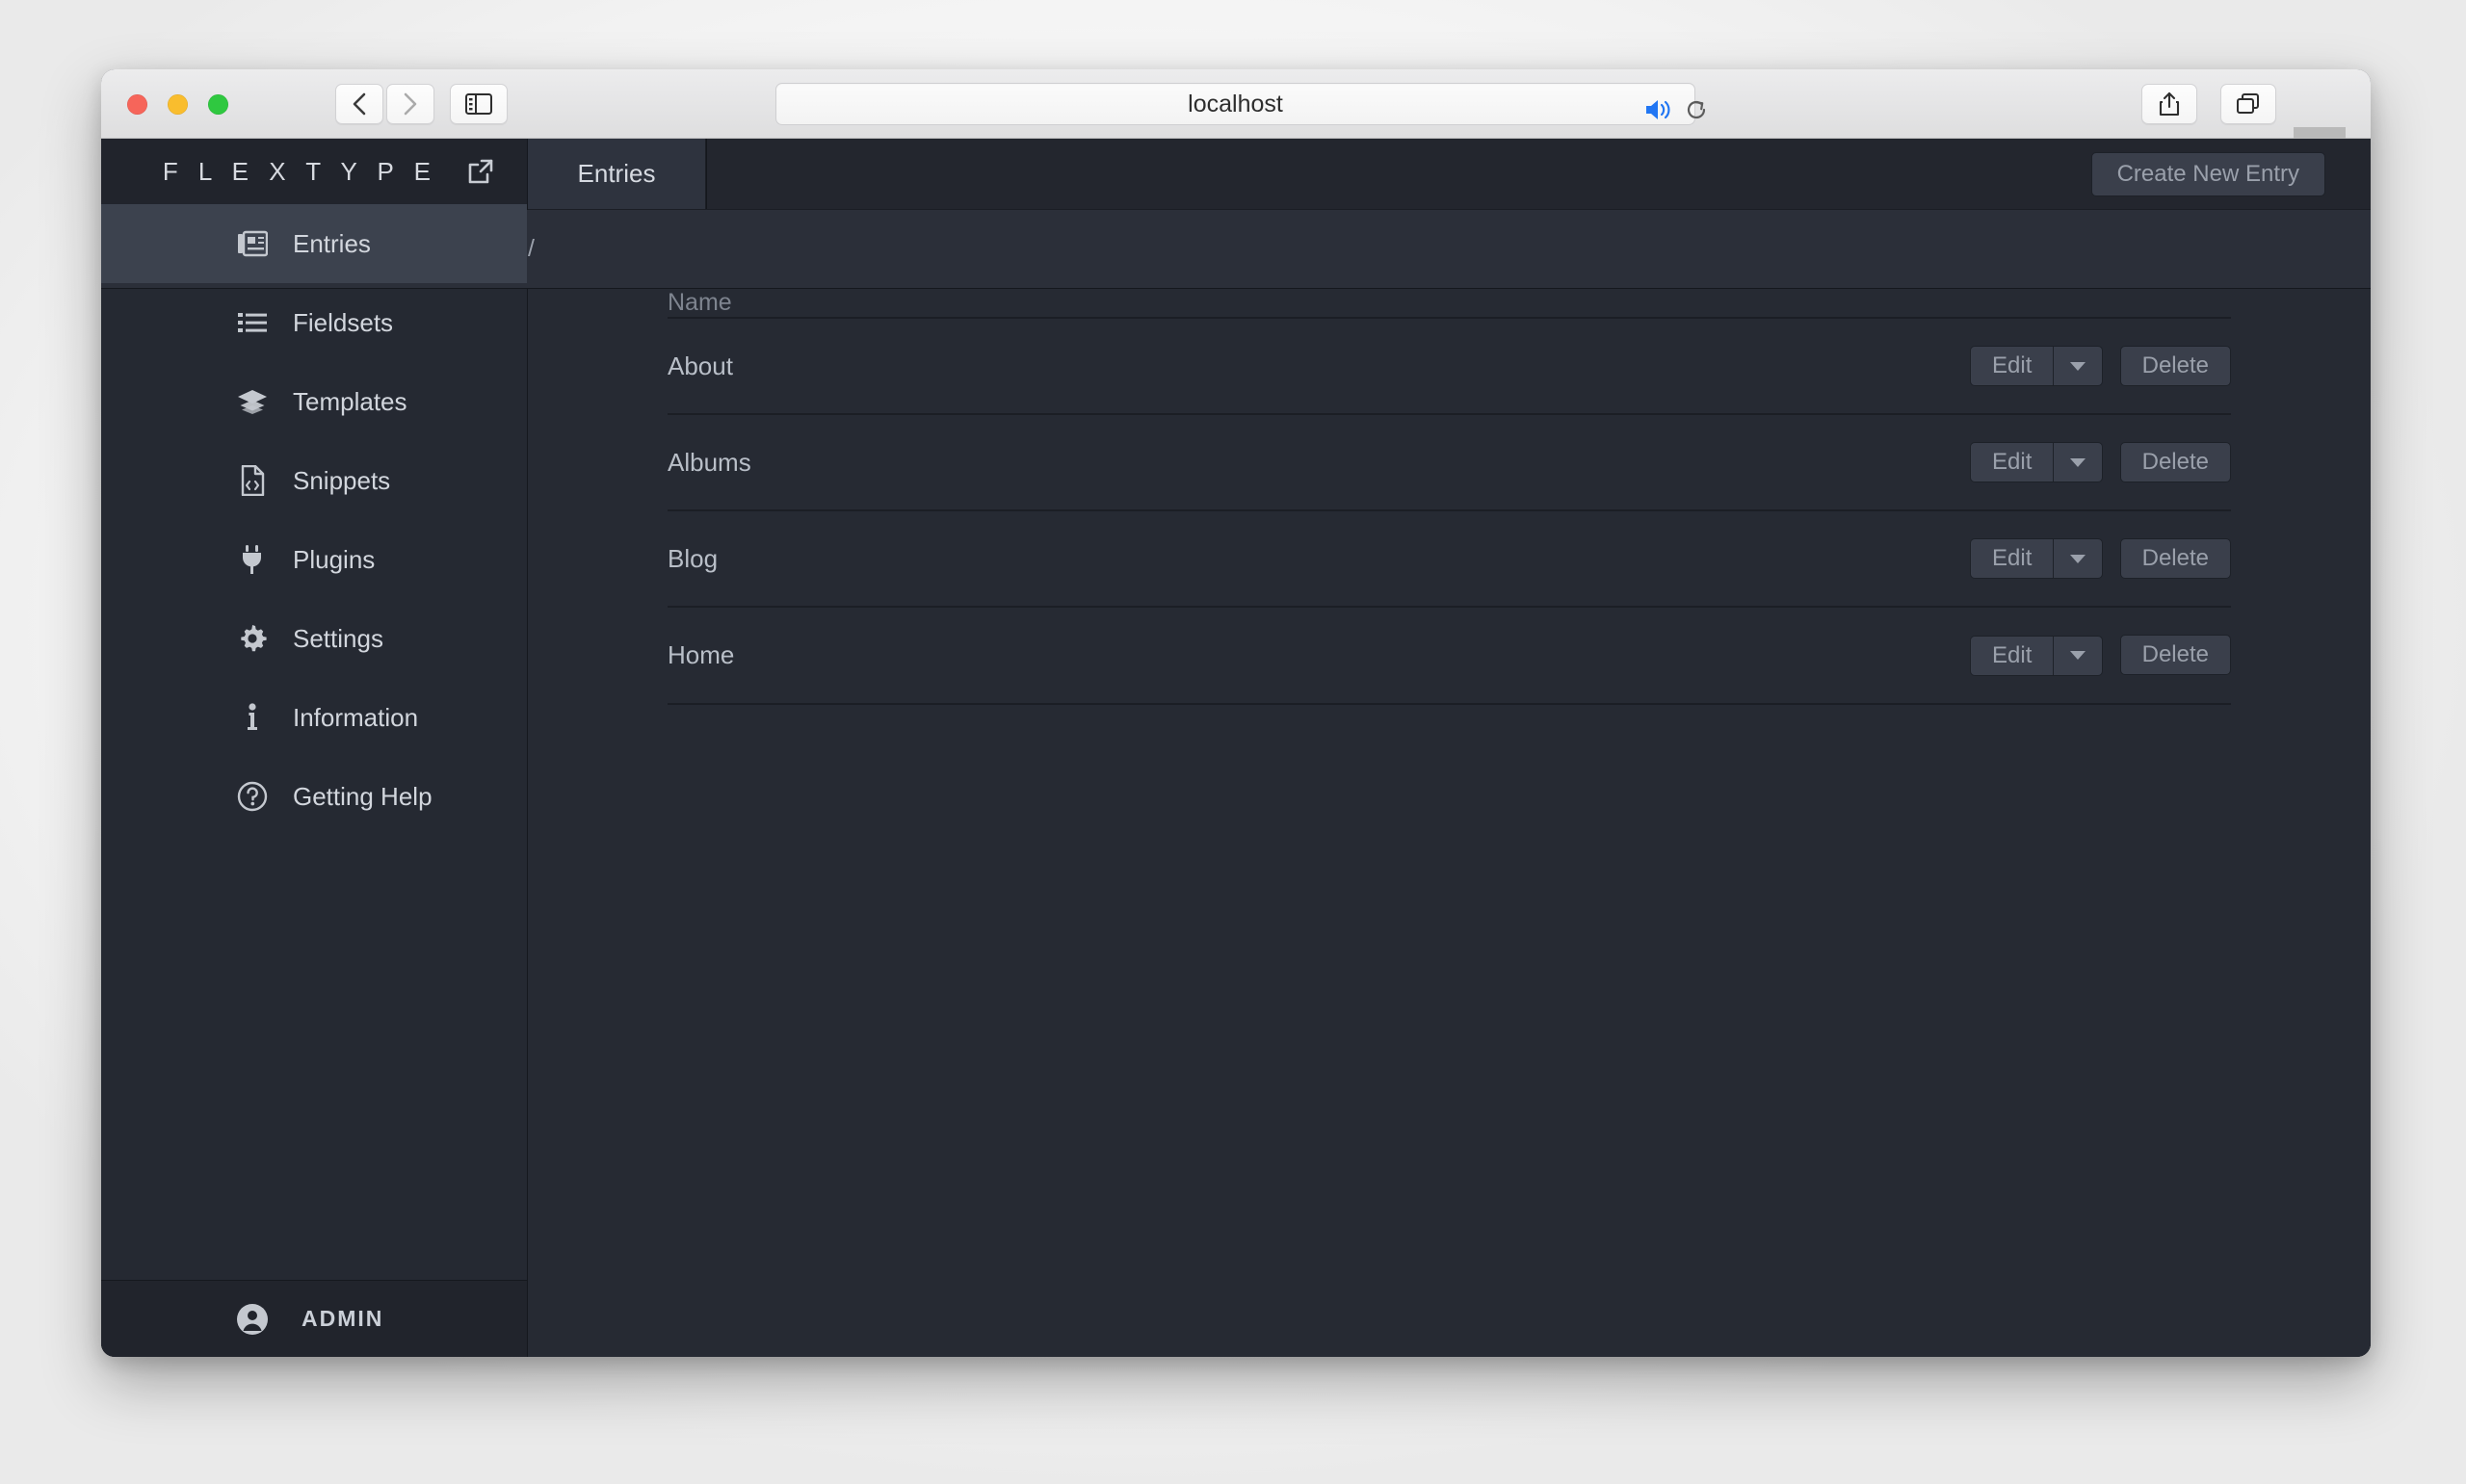 The image size is (2466, 1484). I want to click on brand-title: F L E X T Y P E, so click(299, 171).